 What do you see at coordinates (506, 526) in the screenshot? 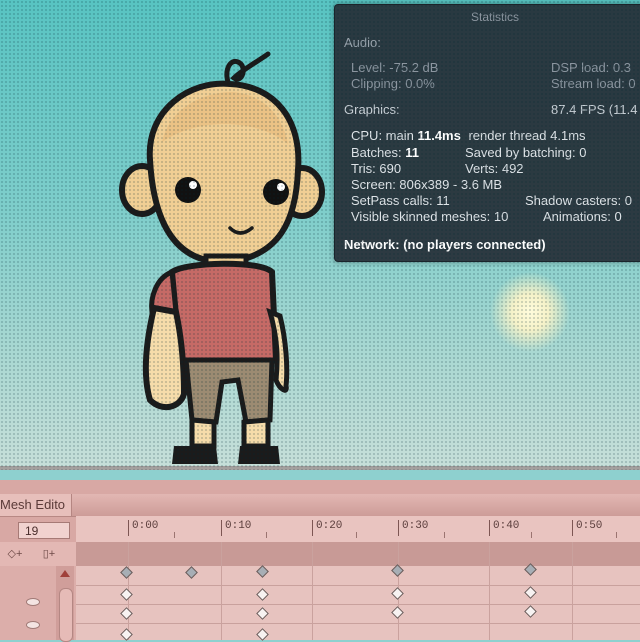
I see `ruler-label-4: 0:40` at bounding box center [506, 526].